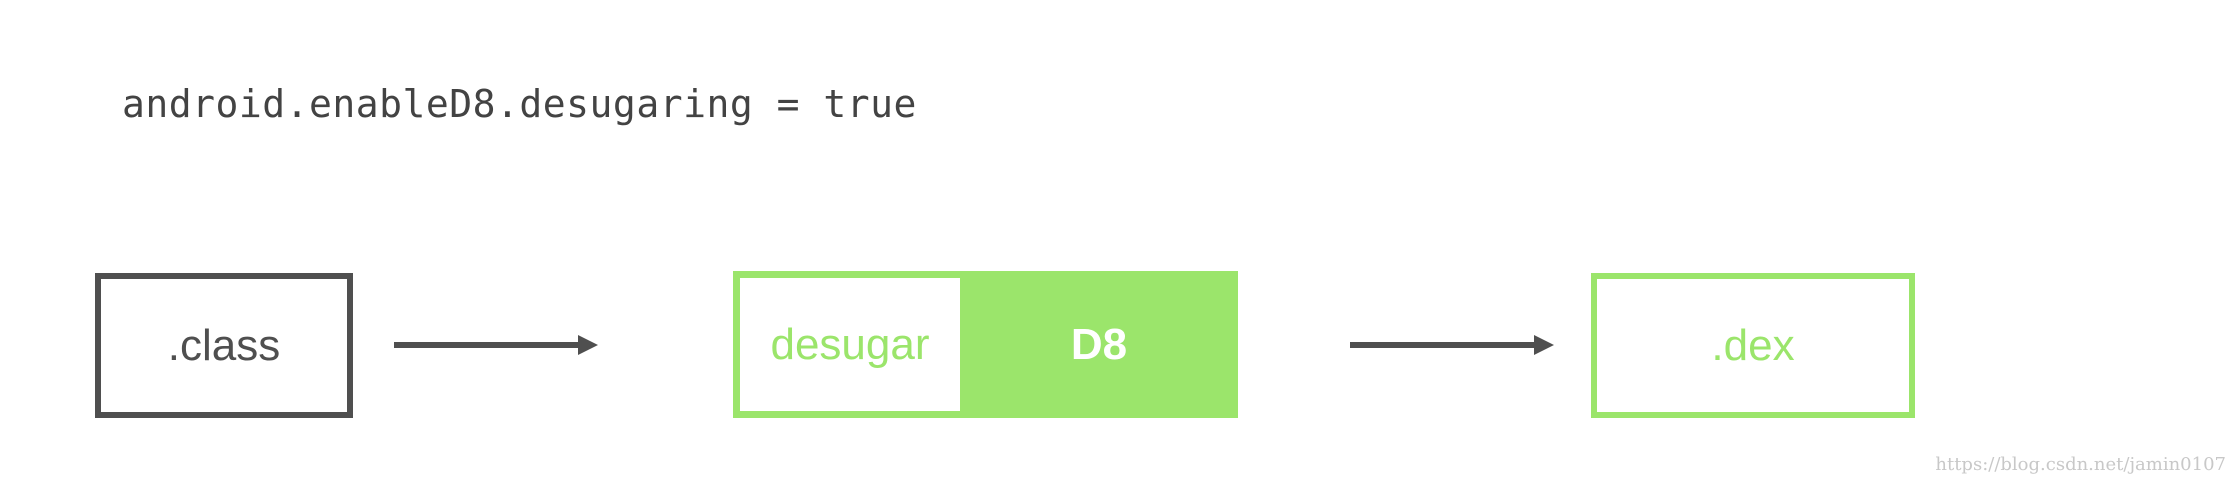 The image size is (2236, 484). I want to click on desugar-cell: desugar, so click(850, 344).